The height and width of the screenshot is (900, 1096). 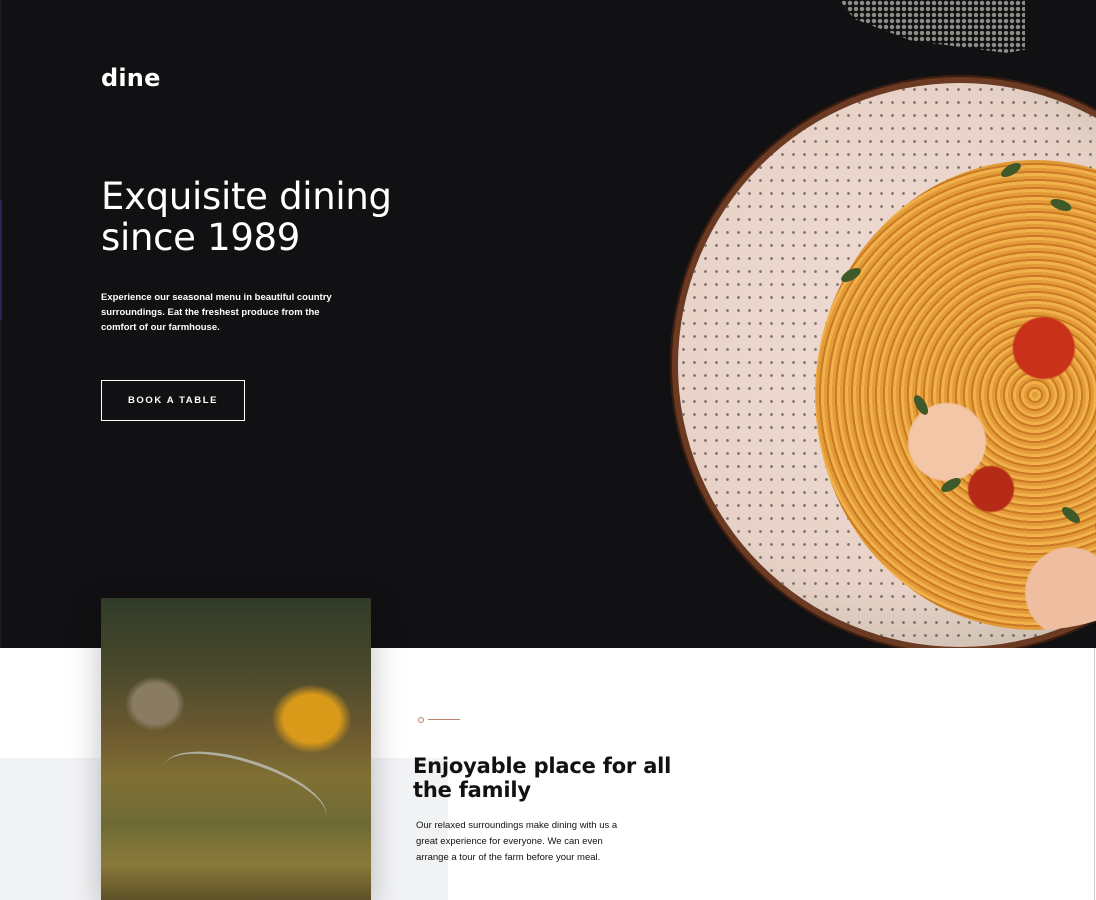 What do you see at coordinates (1, 324) in the screenshot?
I see `hero-edge` at bounding box center [1, 324].